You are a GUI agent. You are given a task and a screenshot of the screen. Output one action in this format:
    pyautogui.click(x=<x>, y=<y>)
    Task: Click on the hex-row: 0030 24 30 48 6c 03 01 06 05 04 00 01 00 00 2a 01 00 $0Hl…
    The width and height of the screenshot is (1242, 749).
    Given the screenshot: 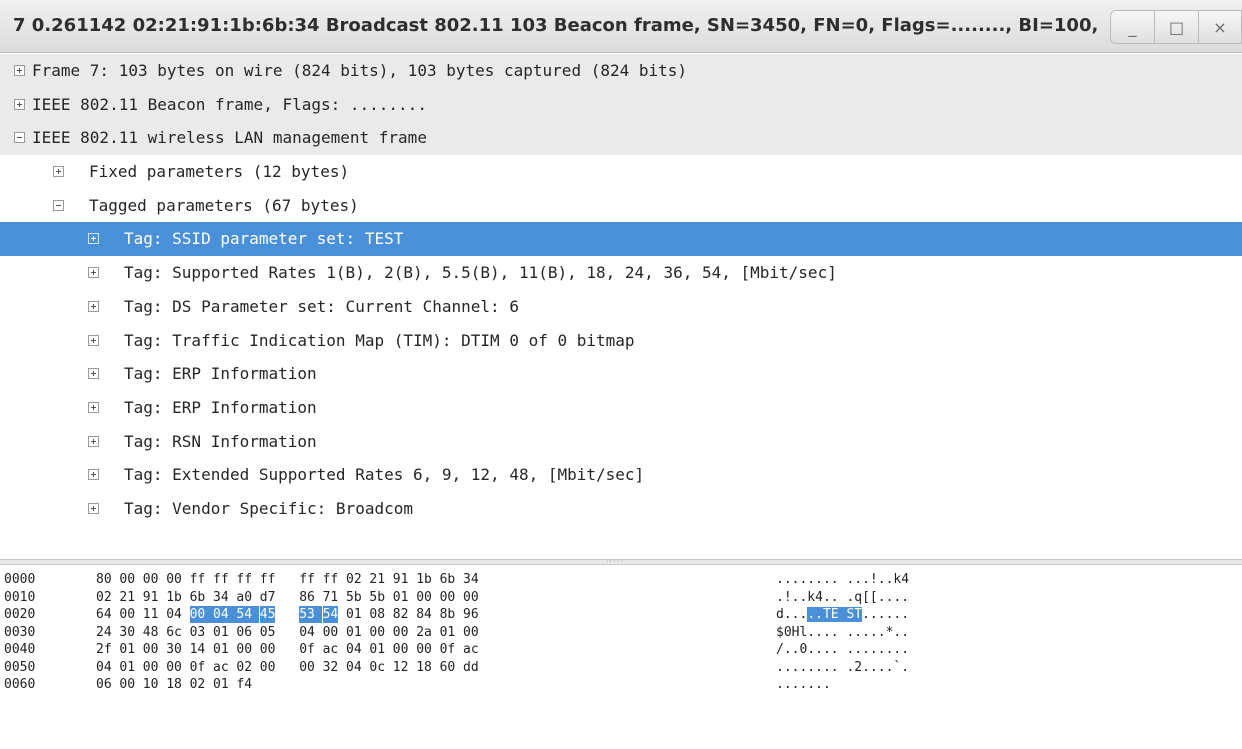 What is the action you would take?
    pyautogui.click(x=621, y=632)
    